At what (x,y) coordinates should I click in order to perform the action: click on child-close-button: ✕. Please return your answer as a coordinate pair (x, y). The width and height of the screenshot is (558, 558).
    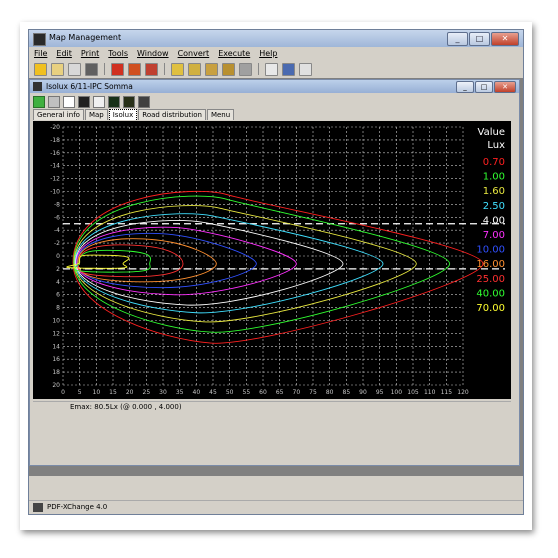
    Looking at the image, I should click on (505, 87).